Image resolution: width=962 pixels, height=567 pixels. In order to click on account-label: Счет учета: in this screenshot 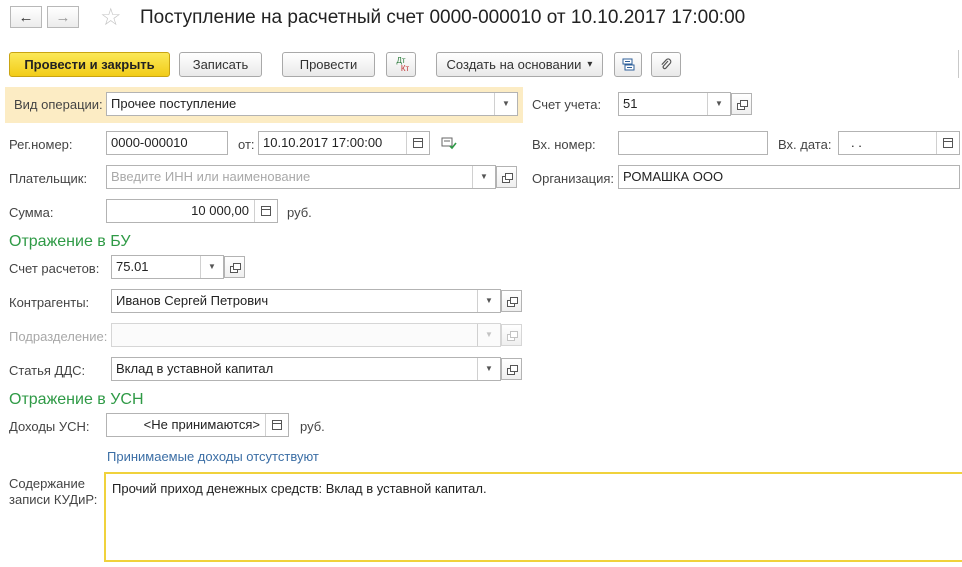, I will do `click(567, 104)`.